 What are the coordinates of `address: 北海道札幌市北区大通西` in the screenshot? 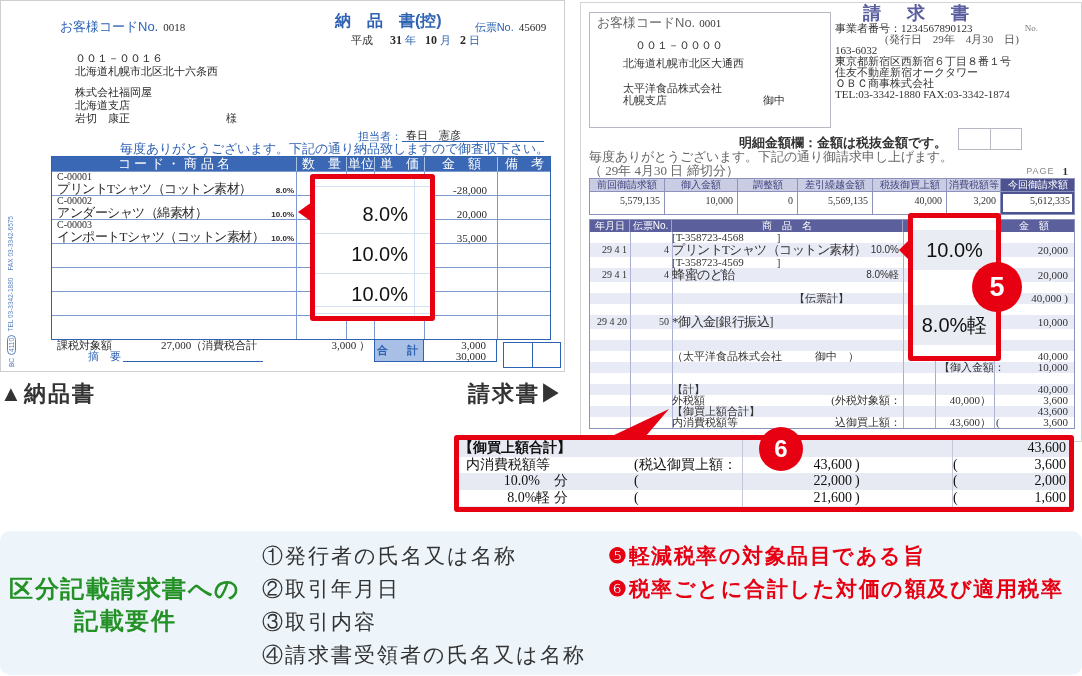 It's located at (683, 63).